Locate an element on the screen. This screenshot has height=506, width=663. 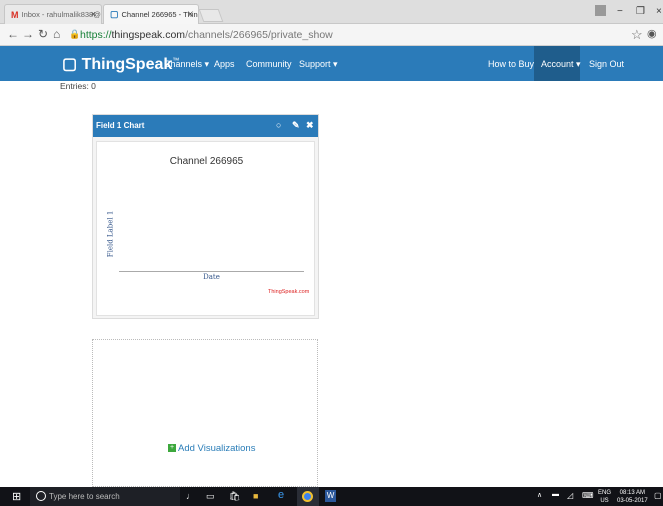
language-code: ENG is located at coordinates (605, 493).